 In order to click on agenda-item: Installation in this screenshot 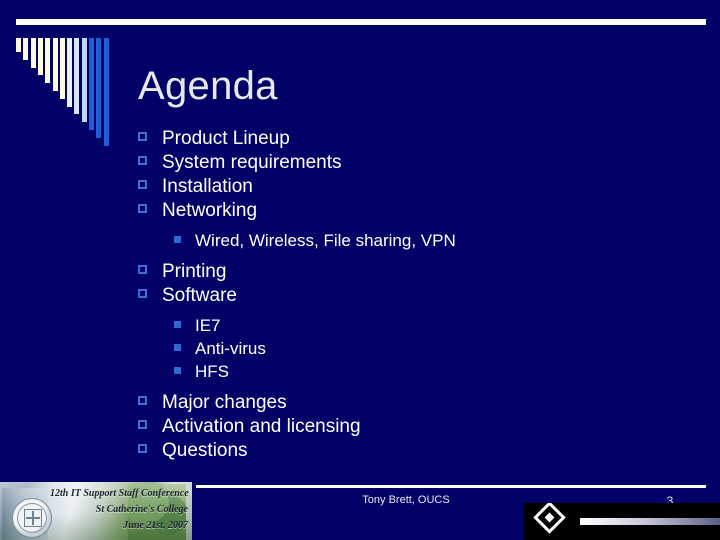, I will do `click(418, 188)`.